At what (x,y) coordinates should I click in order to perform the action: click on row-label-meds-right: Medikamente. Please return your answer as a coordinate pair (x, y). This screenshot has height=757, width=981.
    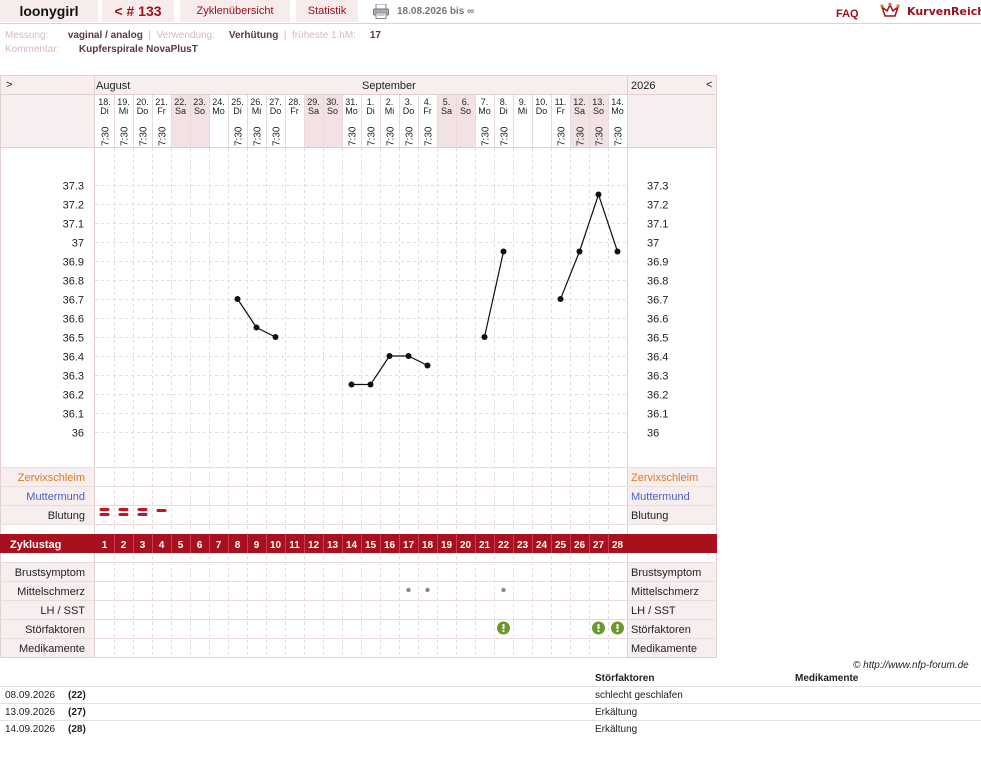
    Looking at the image, I should click on (664, 649).